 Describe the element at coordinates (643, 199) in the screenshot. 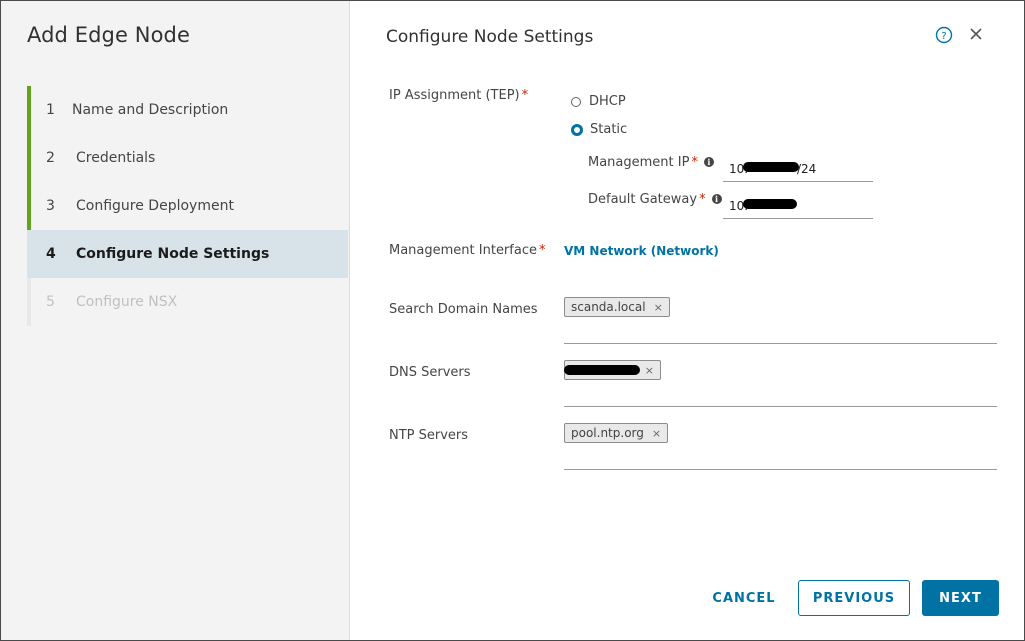

I see `default-gateway-text: Default Gateway` at that location.